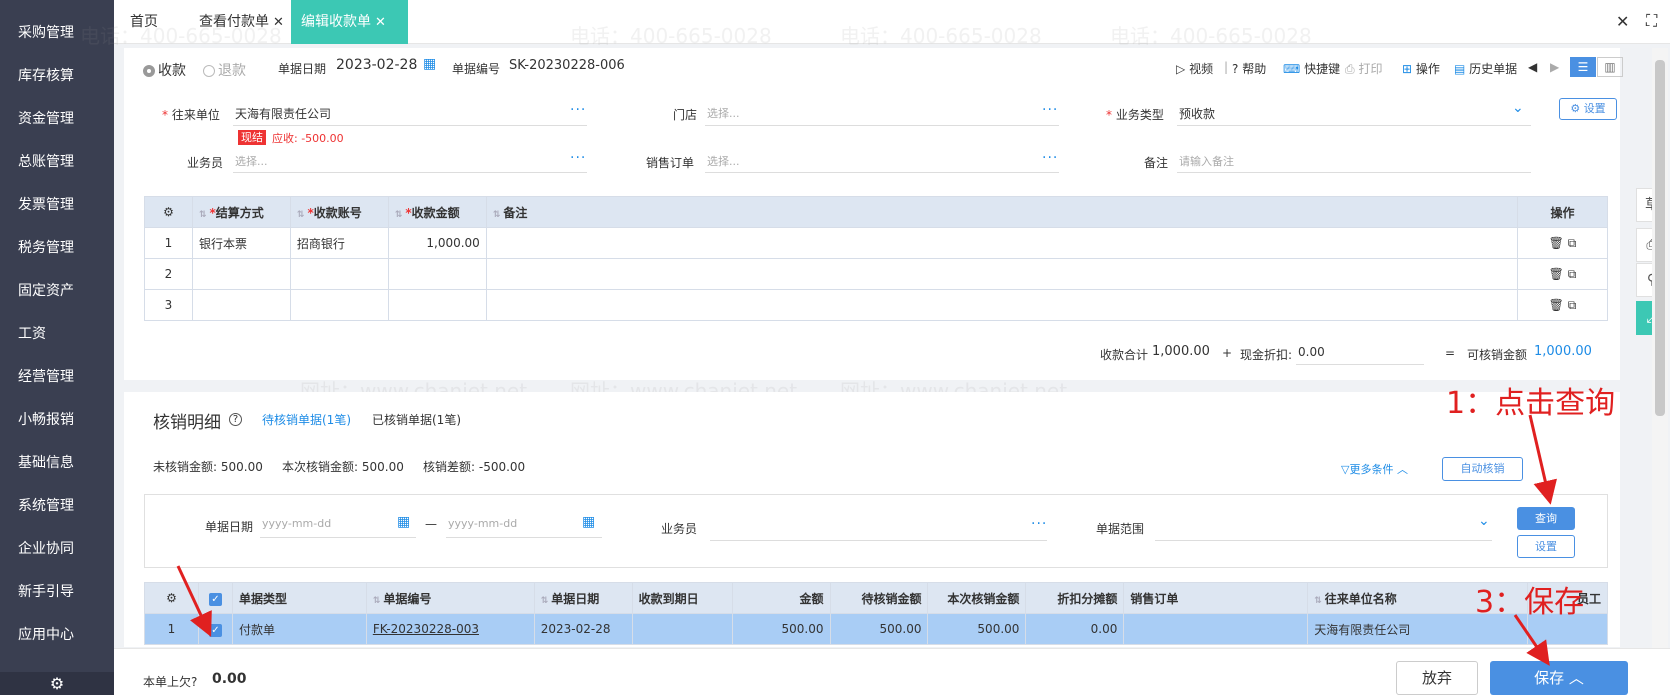 Image resolution: width=1670 pixels, height=695 pixels. Describe the element at coordinates (57, 635) in the screenshot. I see `sidebar-item-apps: 应用中心` at that location.